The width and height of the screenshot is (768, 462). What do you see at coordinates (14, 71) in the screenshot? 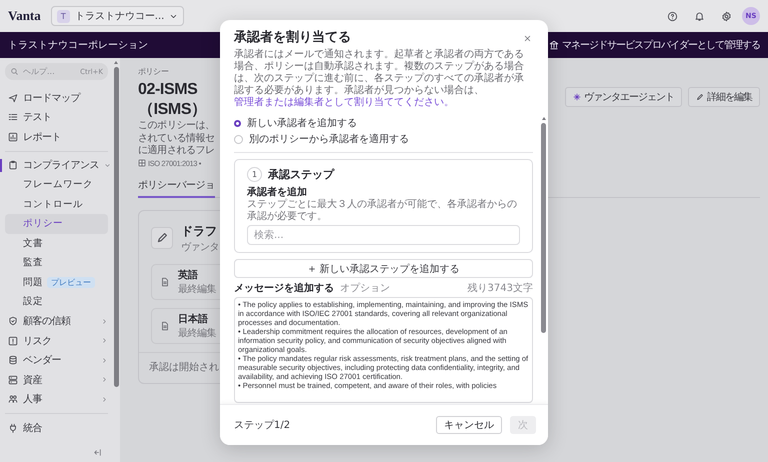
I see `search-icon` at bounding box center [14, 71].